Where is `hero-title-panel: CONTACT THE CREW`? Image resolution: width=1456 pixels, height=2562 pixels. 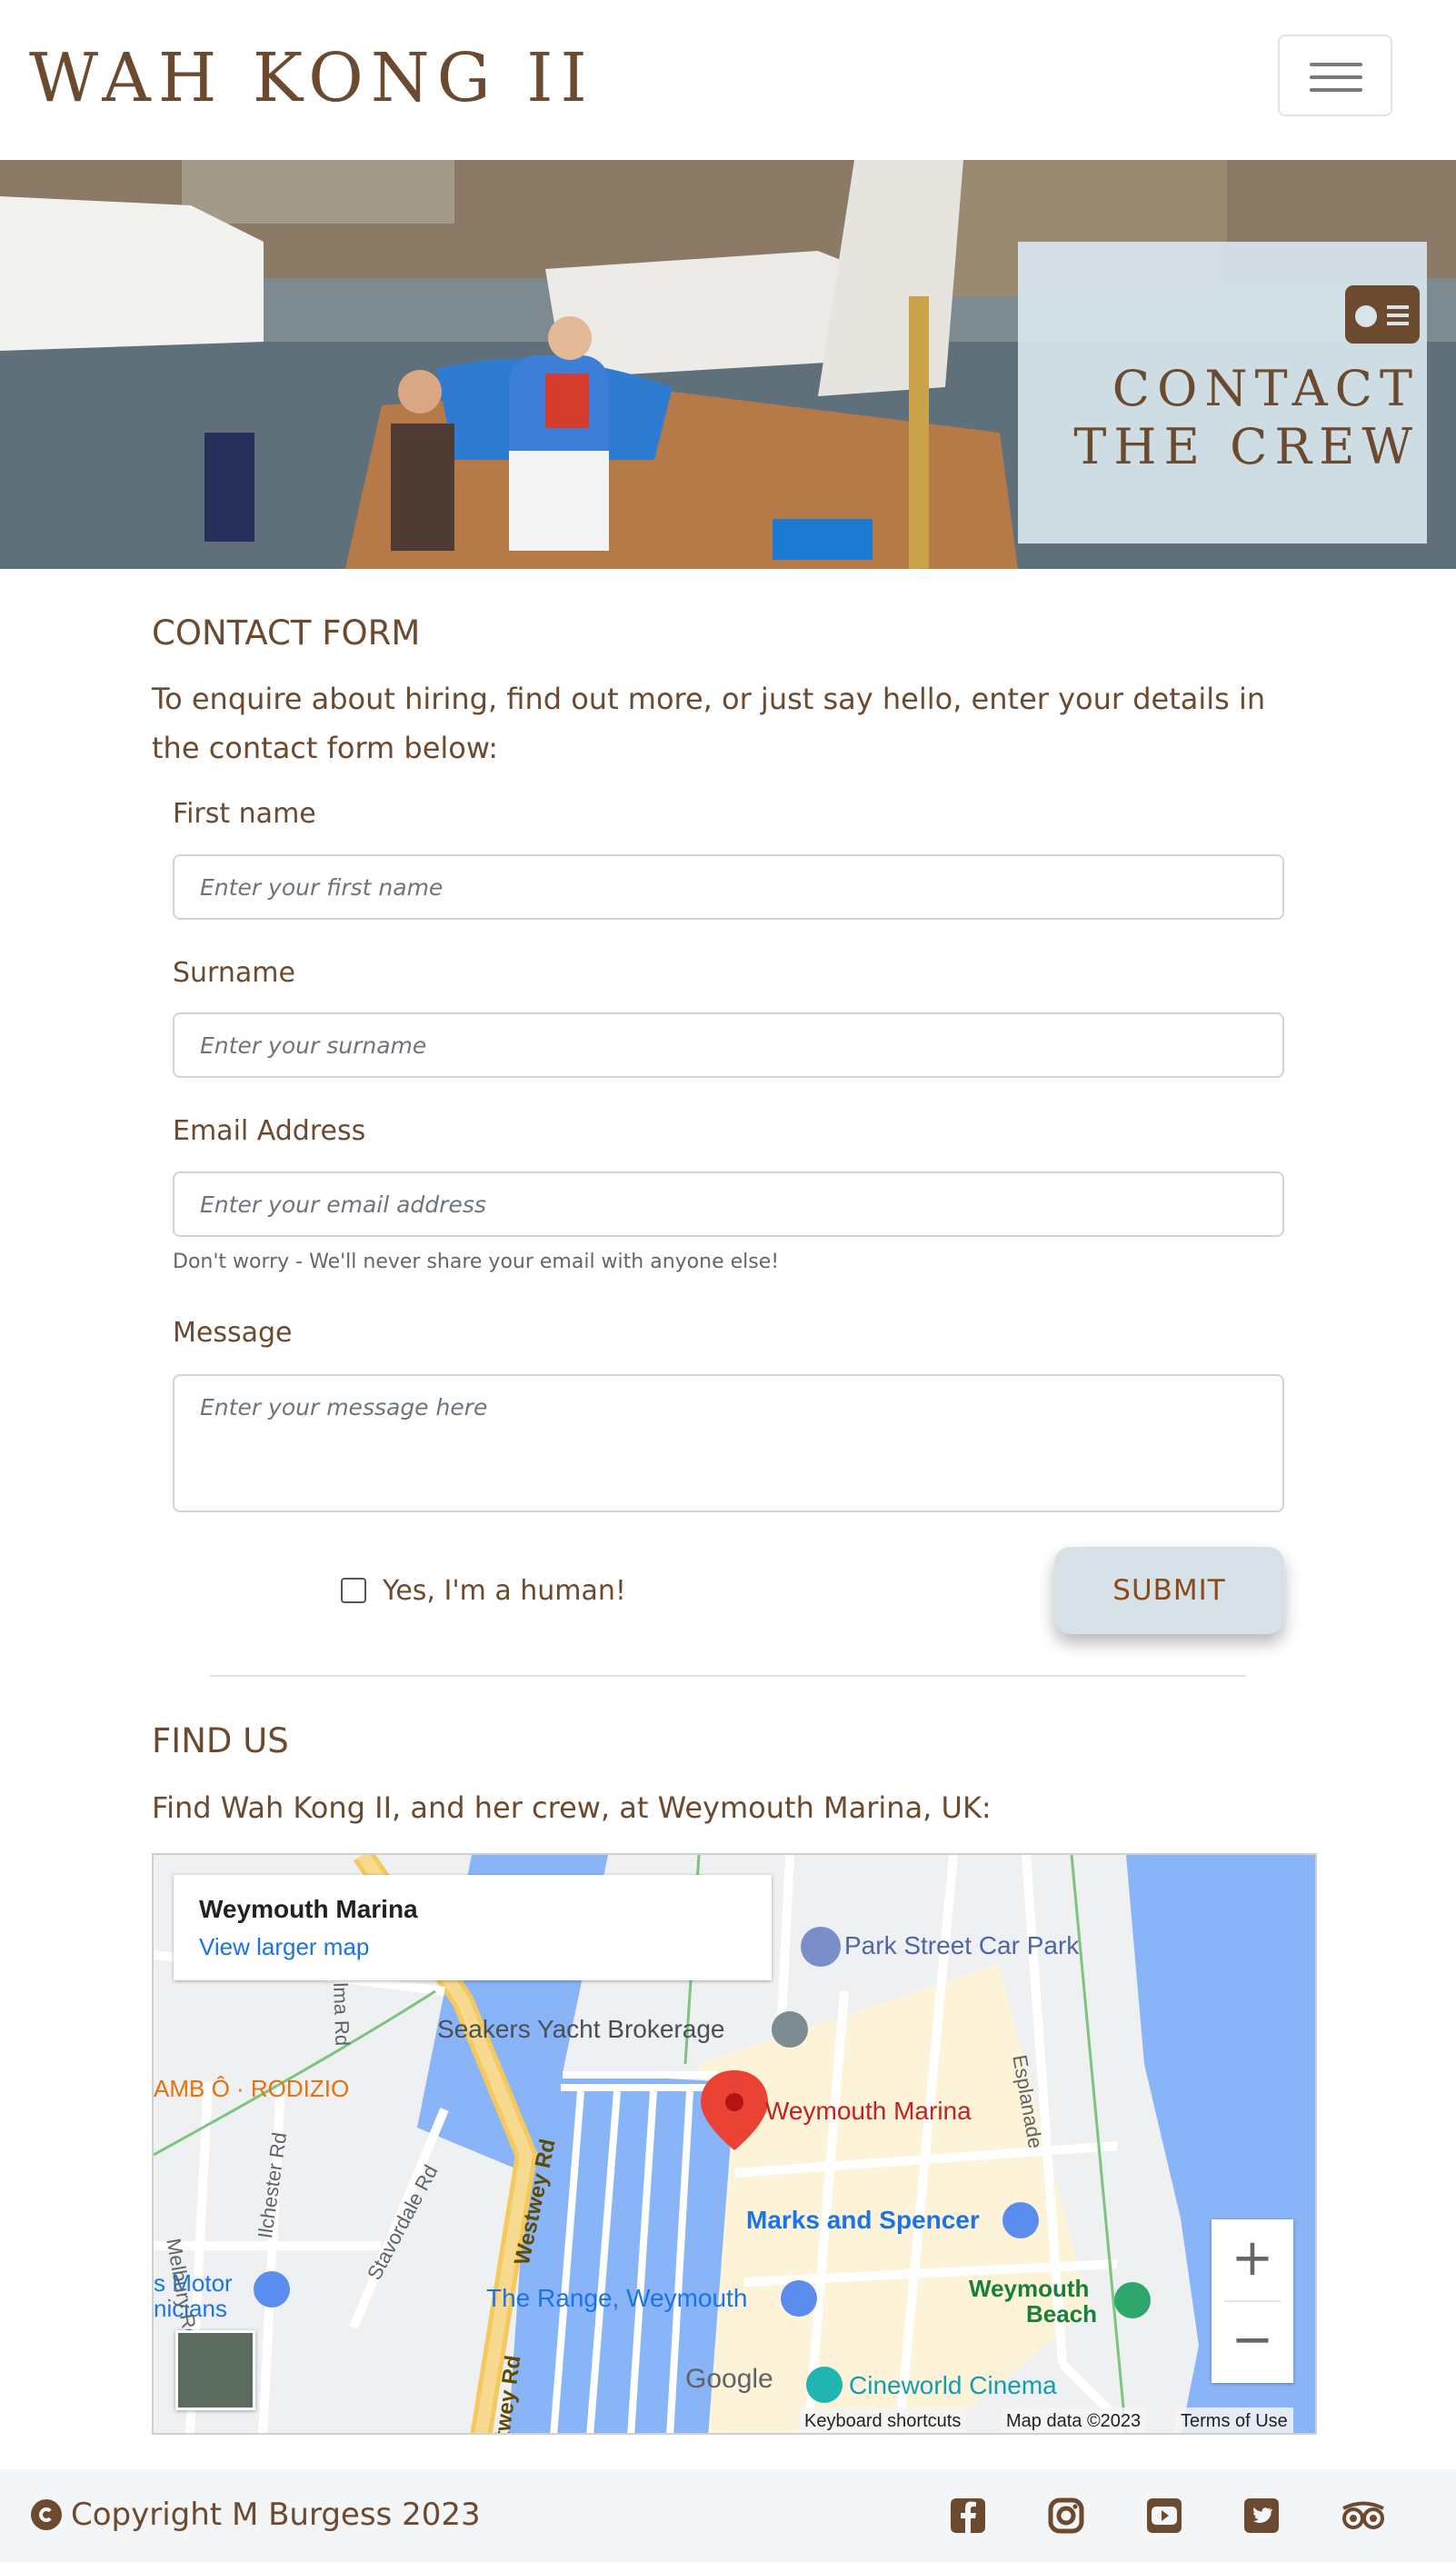
hero-title-panel: CONTACT THE CREW is located at coordinates (1222, 392).